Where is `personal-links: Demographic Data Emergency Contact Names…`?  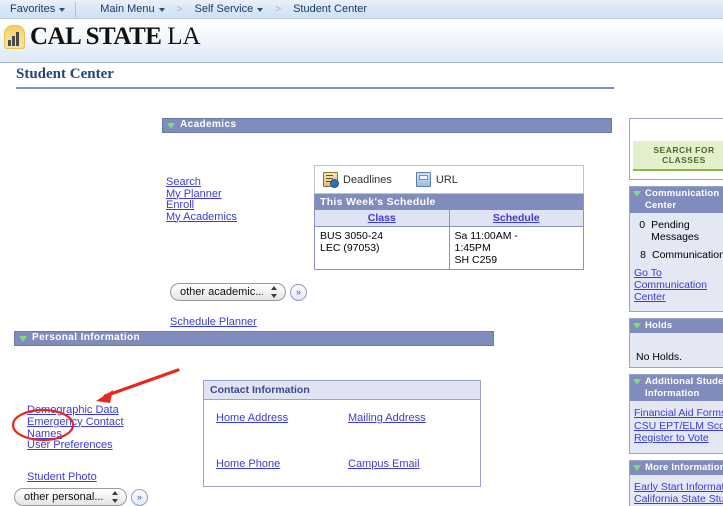 personal-links: Demographic Data Emergency Contact Names… is located at coordinates (75, 428).